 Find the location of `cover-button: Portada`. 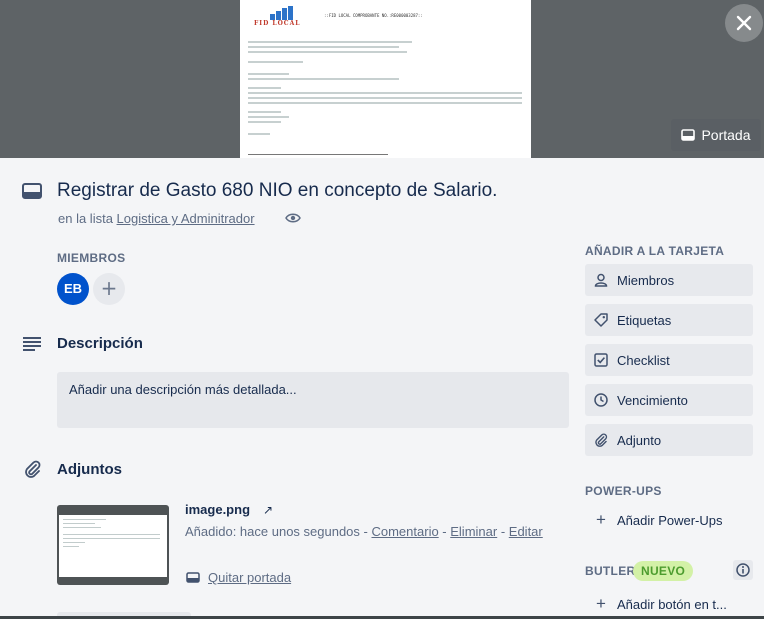

cover-button: Portada is located at coordinates (716, 135).